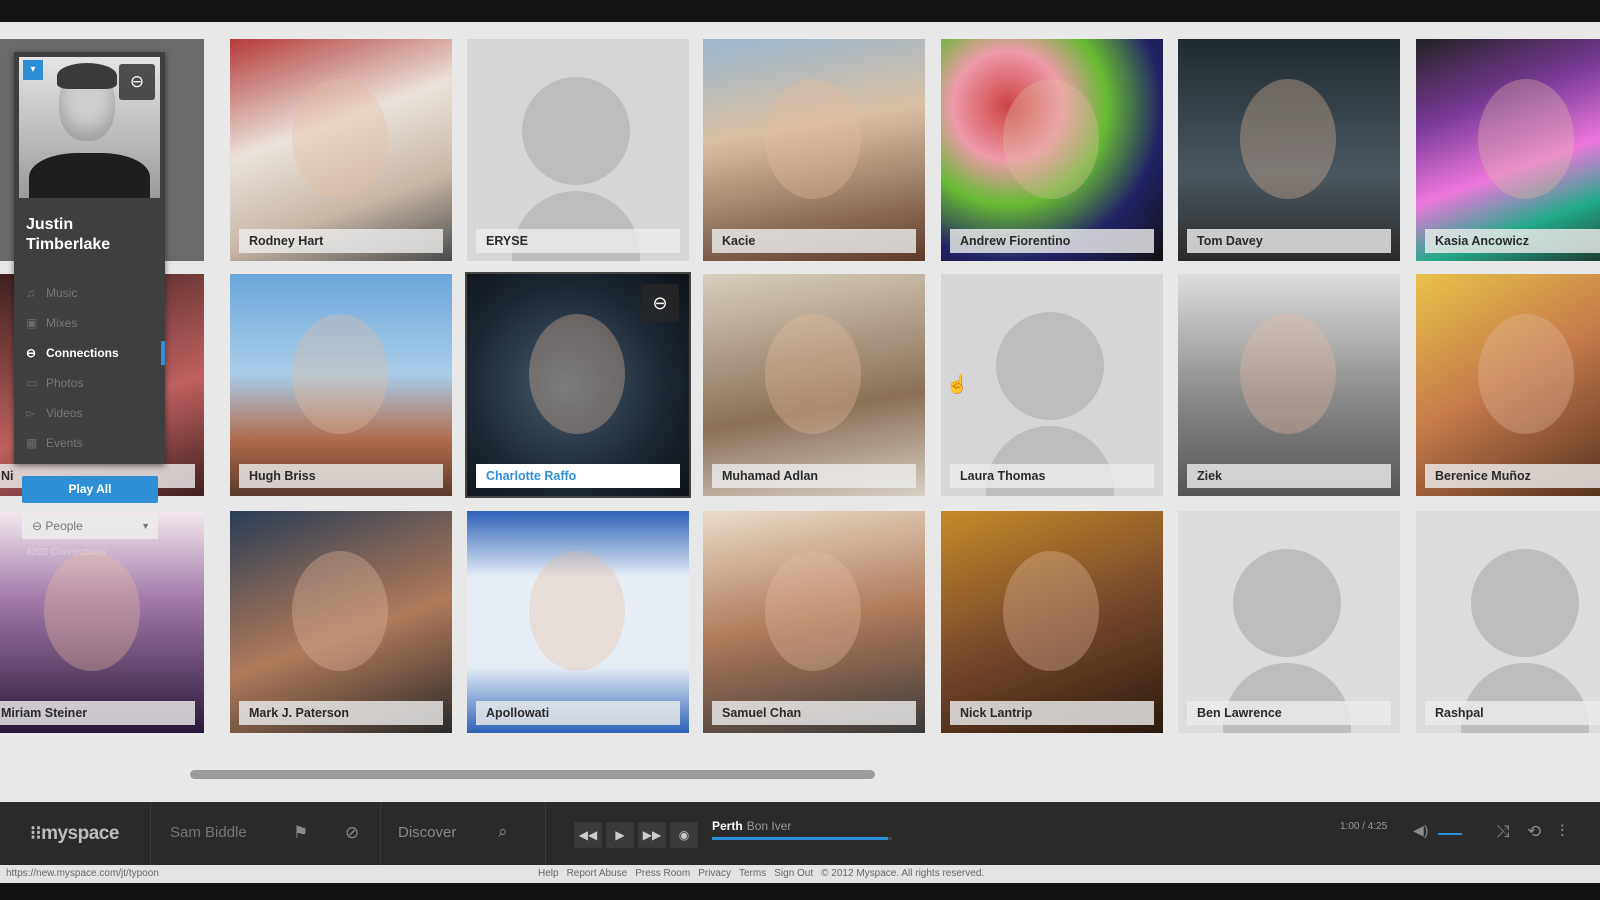 This screenshot has height=900, width=1600. What do you see at coordinates (352, 833) in the screenshot?
I see `connect-icon: ⊘` at bounding box center [352, 833].